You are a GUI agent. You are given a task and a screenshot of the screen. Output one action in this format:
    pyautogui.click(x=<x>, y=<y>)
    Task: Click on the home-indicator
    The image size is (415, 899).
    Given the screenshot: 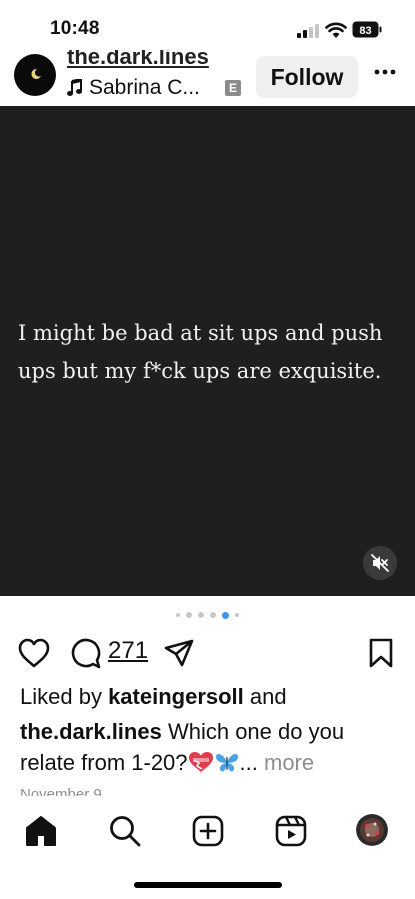 What is the action you would take?
    pyautogui.click(x=208, y=885)
    